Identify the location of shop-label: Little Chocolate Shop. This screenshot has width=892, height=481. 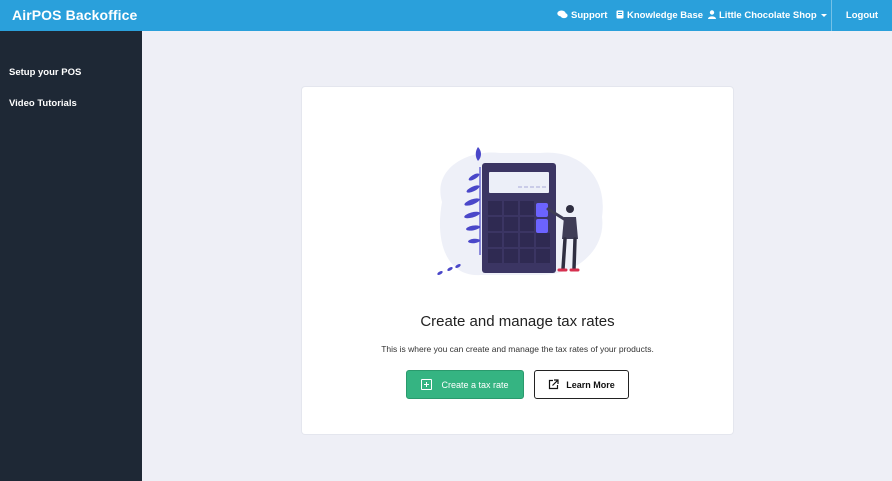
(768, 15).